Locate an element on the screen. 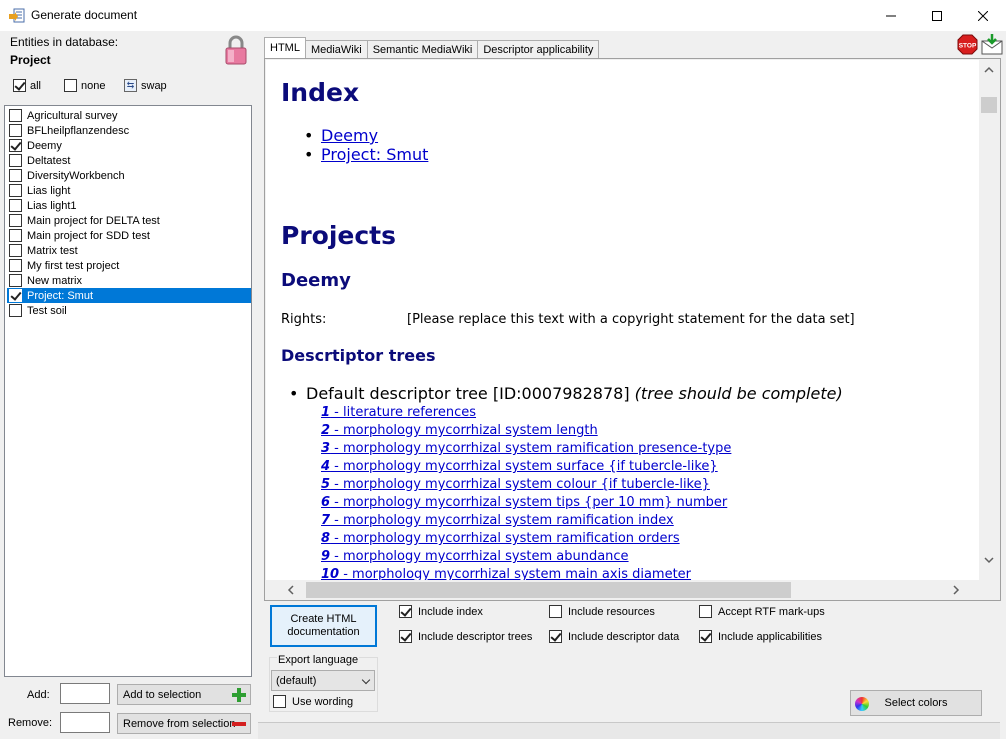  add-label: Add: is located at coordinates (38, 695).